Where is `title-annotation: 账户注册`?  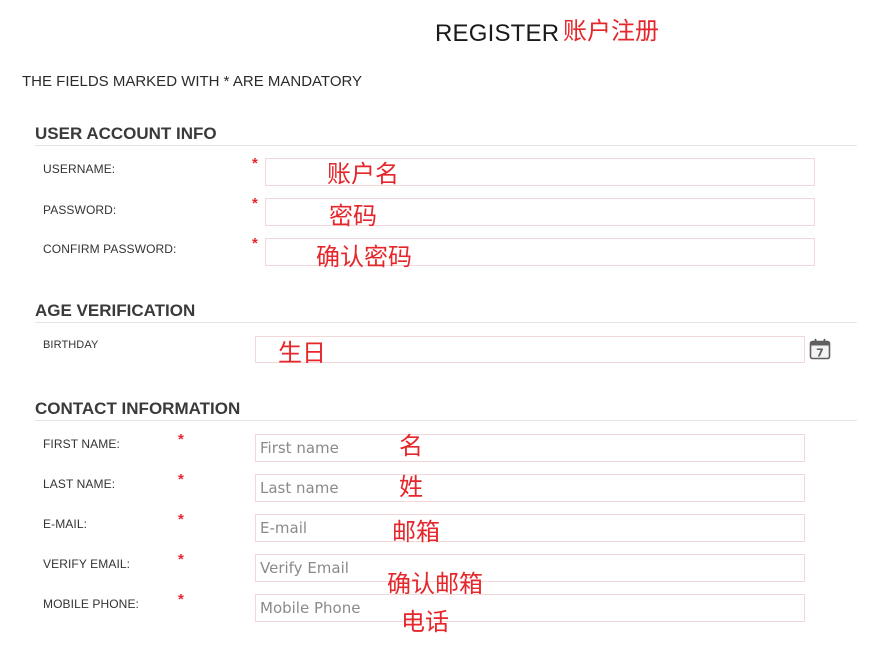 title-annotation: 账户注册 is located at coordinates (611, 31).